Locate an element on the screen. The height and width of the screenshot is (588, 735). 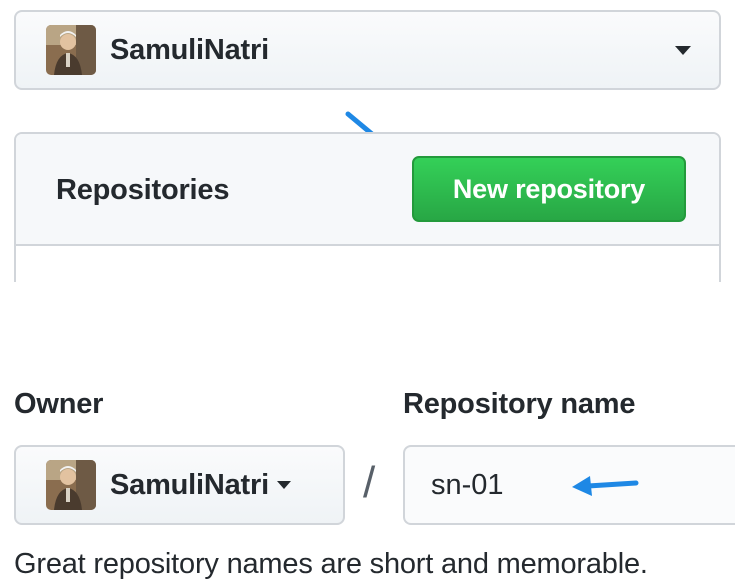
owner-name: SamuliNatri is located at coordinates (189, 484).